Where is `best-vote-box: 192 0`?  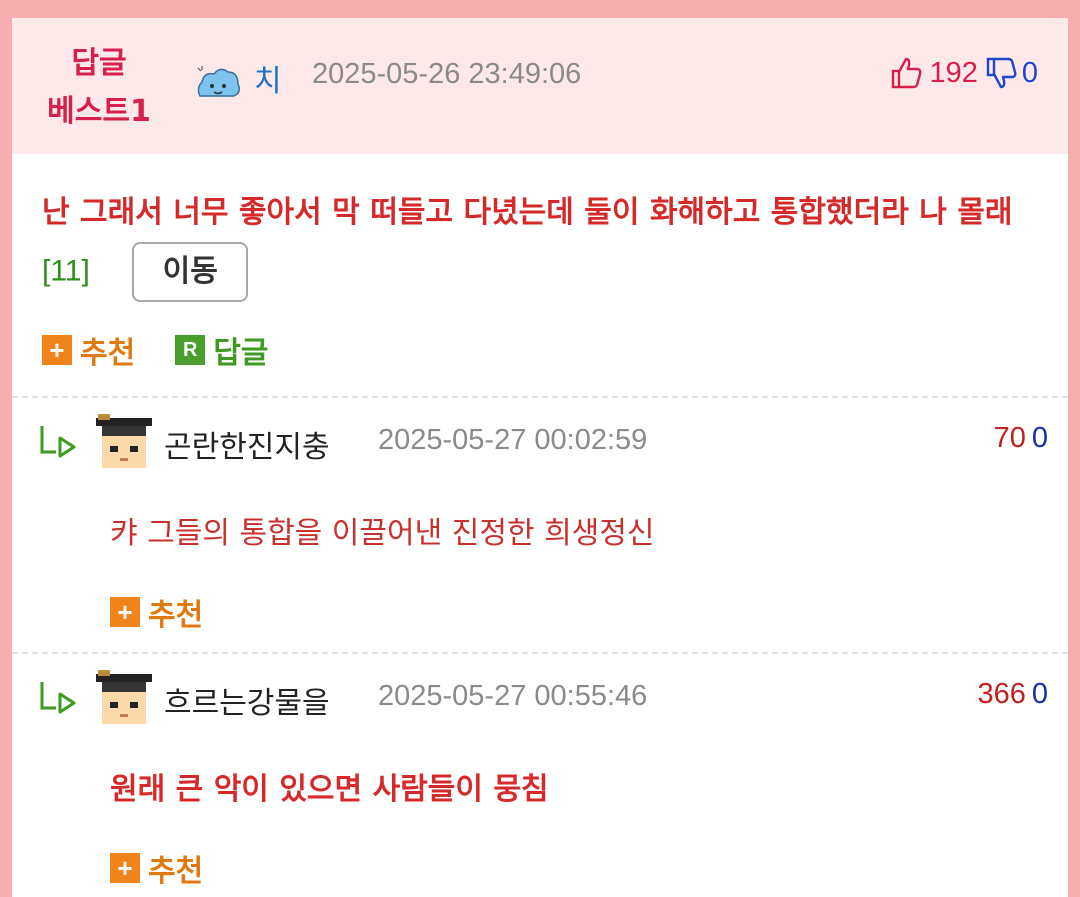
best-vote-box: 192 0 is located at coordinates (964, 73).